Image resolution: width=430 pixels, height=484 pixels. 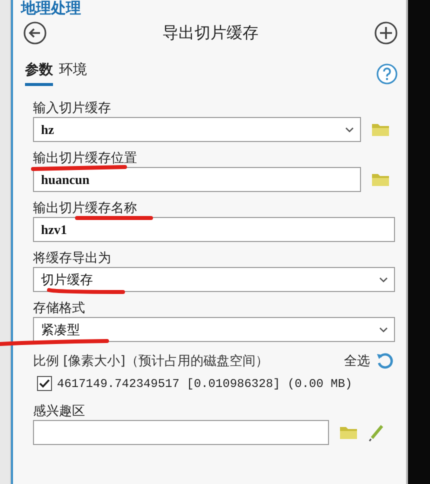 I want to click on parameter-label: 输入切片缓存, so click(x=72, y=108).